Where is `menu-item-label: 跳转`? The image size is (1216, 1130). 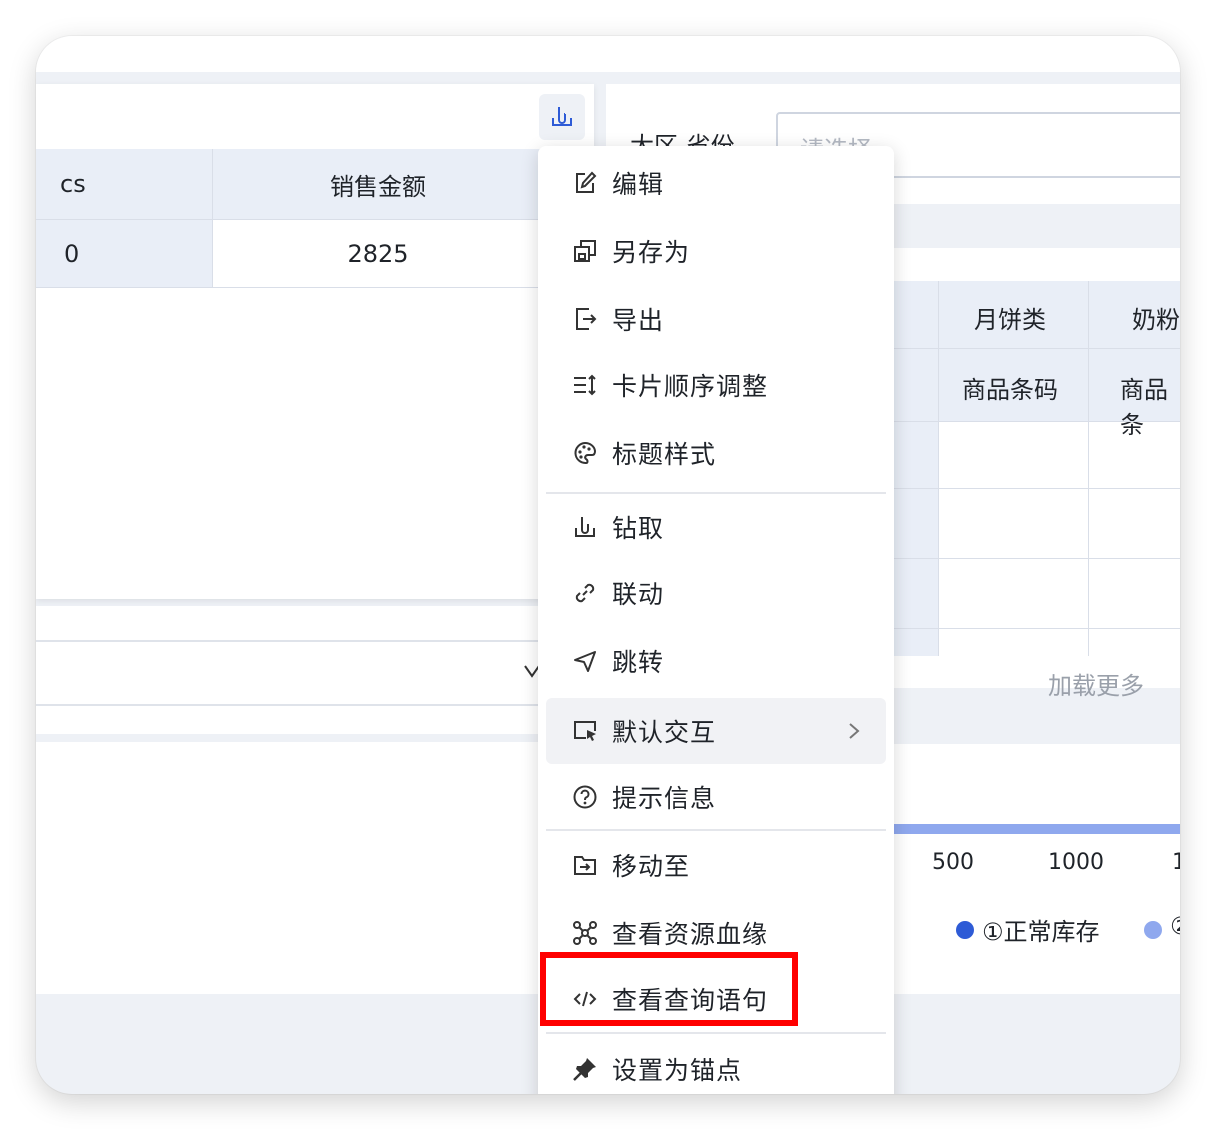
menu-item-label: 跳转 is located at coordinates (638, 662).